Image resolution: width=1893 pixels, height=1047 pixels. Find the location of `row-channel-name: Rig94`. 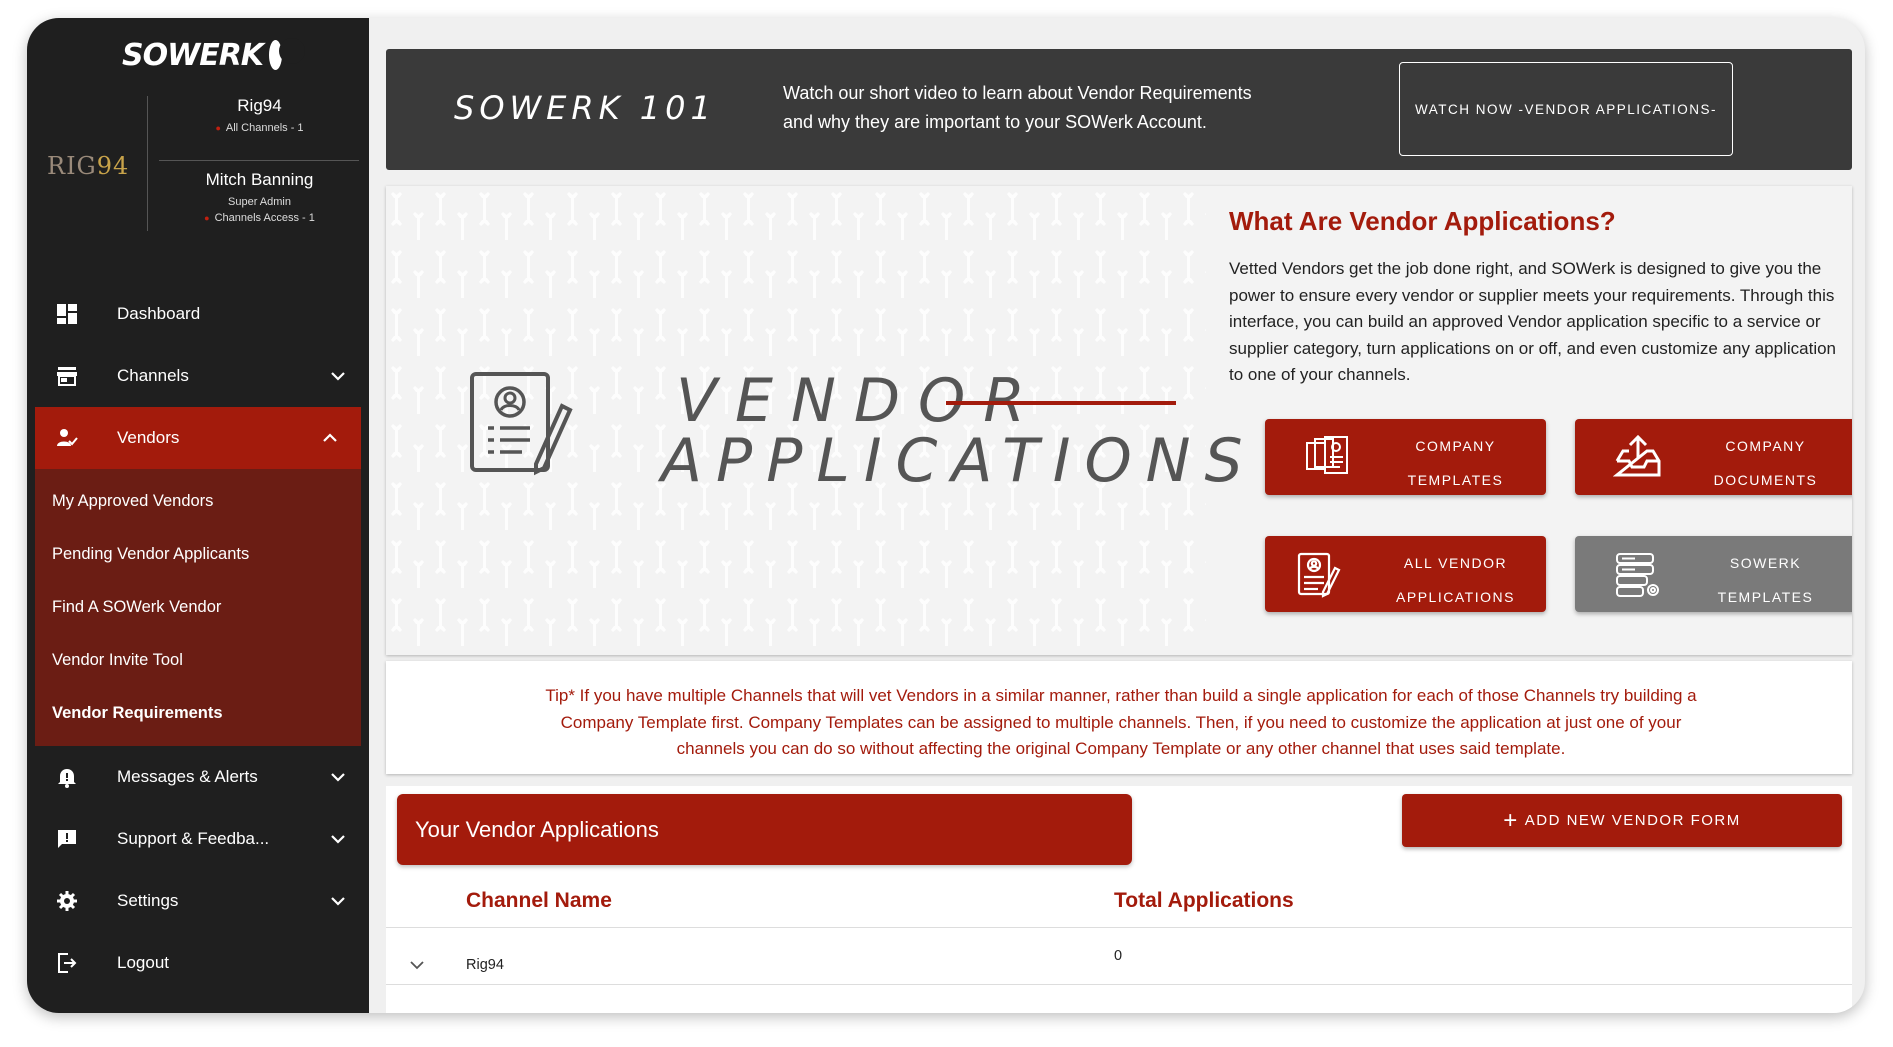

row-channel-name: Rig94 is located at coordinates (485, 965).